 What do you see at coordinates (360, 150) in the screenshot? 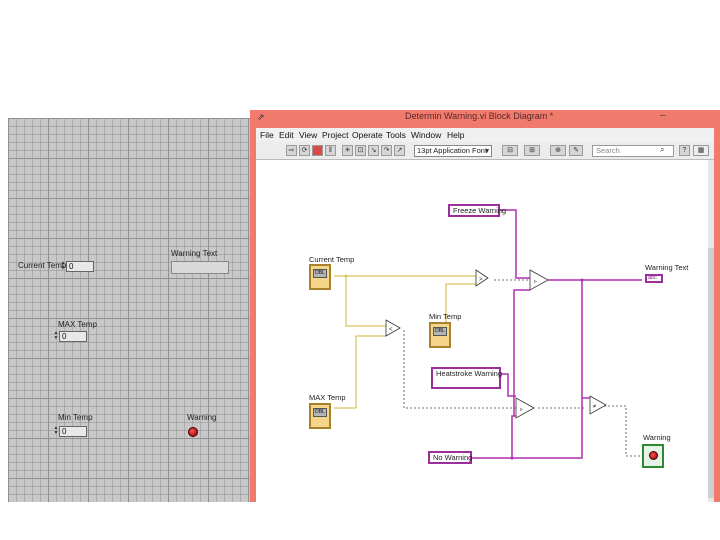
I see `retain-wire-values-icon: ⊡` at bounding box center [360, 150].